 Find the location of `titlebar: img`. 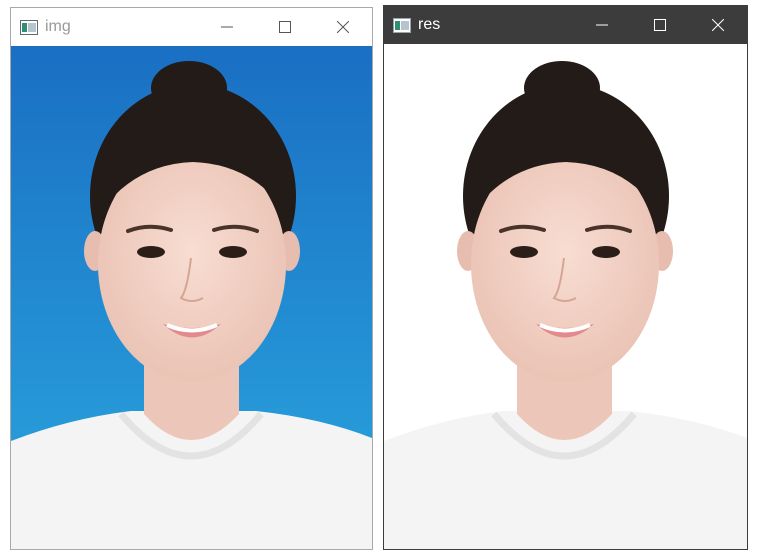

titlebar: img is located at coordinates (191, 27).